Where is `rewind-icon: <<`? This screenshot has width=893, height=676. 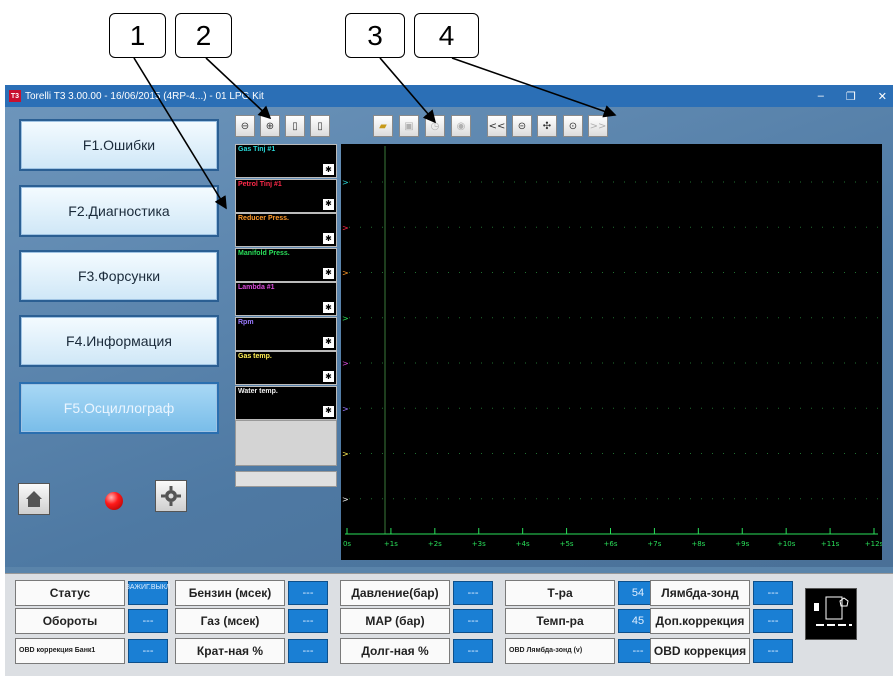 rewind-icon: << is located at coordinates (497, 126).